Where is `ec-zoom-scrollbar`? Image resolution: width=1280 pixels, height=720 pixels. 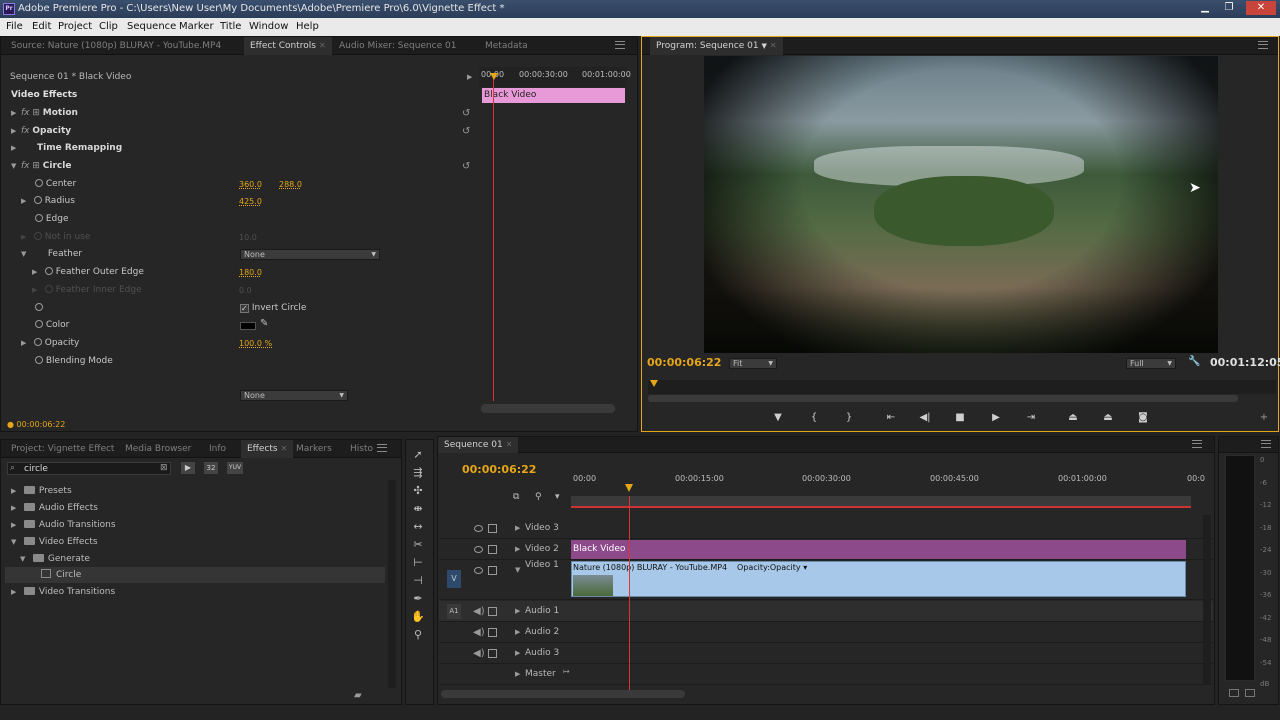 ec-zoom-scrollbar is located at coordinates (548, 408).